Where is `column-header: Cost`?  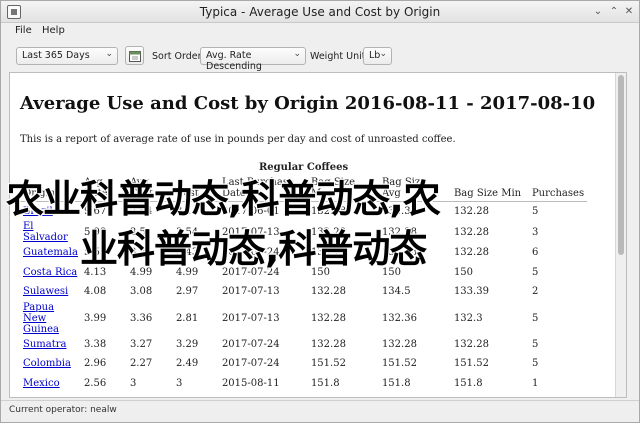 column-header: Cost is located at coordinates (195, 188).